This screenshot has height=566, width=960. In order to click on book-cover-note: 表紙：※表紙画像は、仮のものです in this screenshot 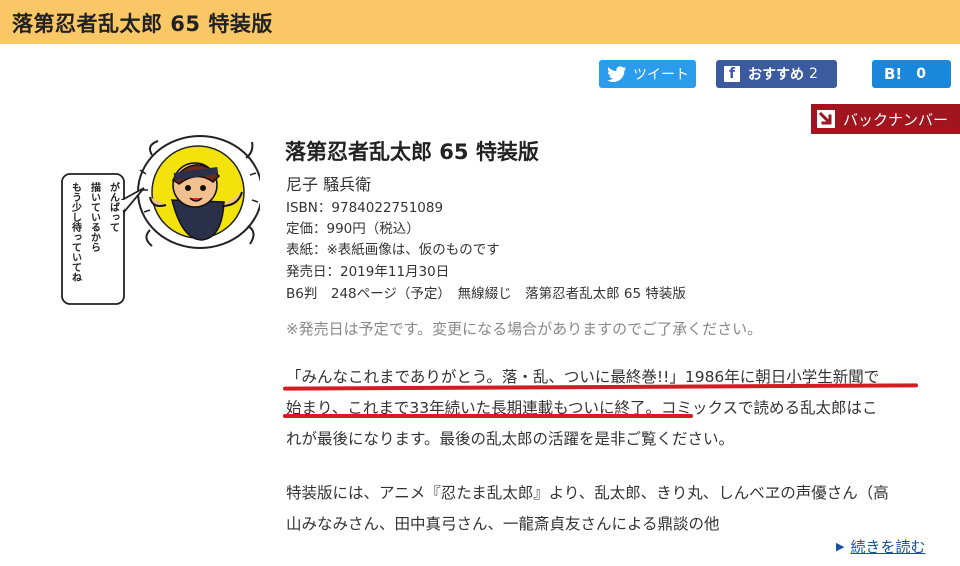, I will do `click(393, 250)`.